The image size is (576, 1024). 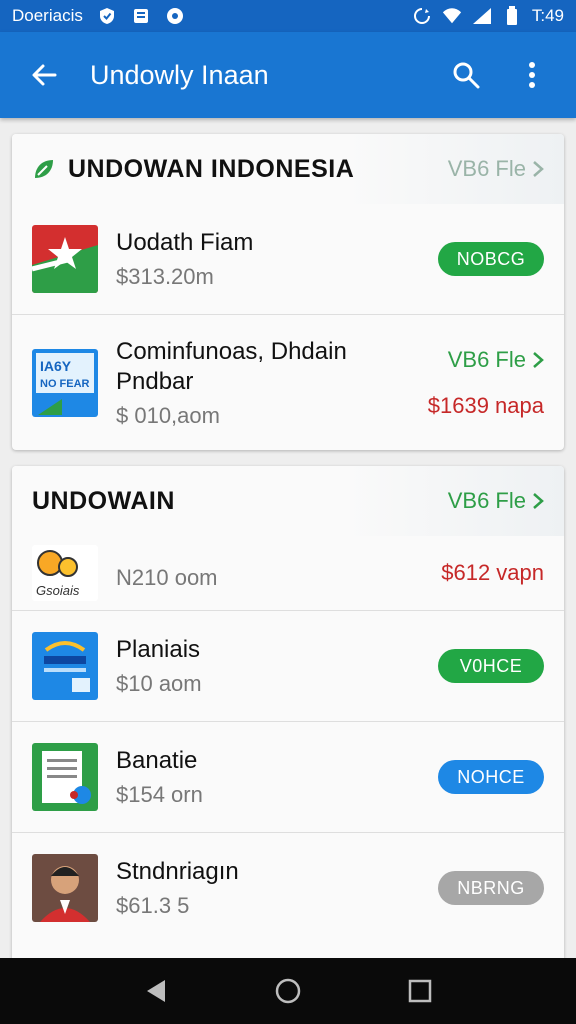 I want to click on list-item: Uodath Fiam $313.20m NOBCG, so click(x=288, y=259).